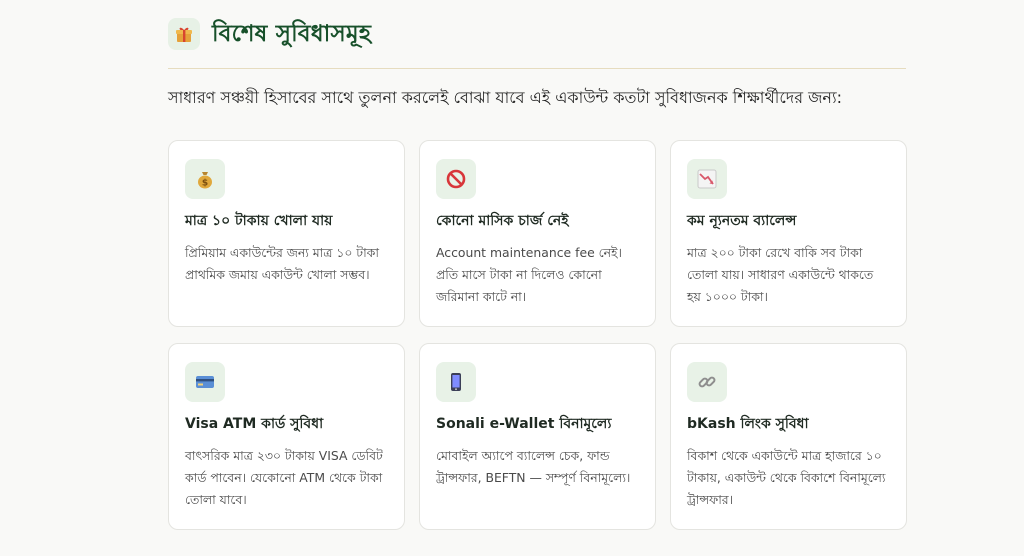 The image size is (1024, 556). What do you see at coordinates (259, 221) in the screenshot?
I see `card-title: মাত্র ১০ টাকায় খোলা যায়` at bounding box center [259, 221].